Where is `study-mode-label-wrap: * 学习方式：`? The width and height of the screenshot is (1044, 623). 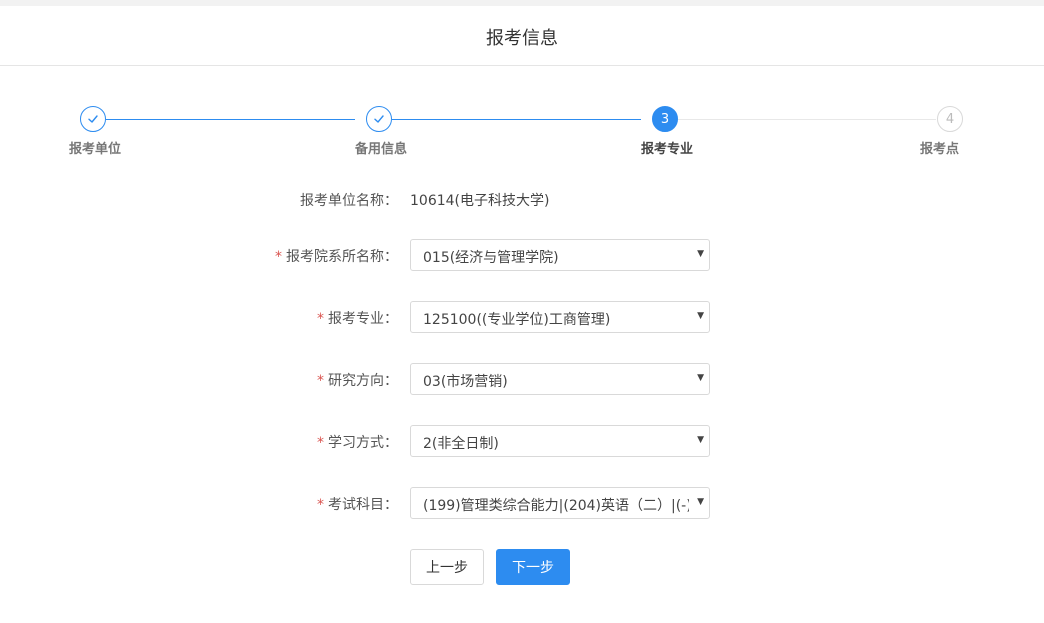 study-mode-label-wrap: * 学习方式： is located at coordinates (357, 442).